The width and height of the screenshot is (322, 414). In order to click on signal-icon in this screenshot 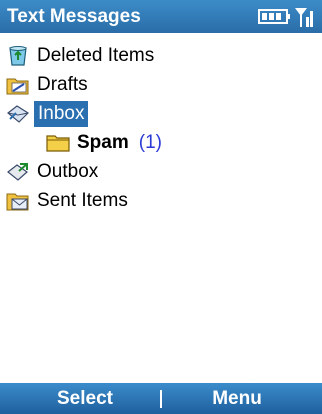, I will do `click(304, 17)`.